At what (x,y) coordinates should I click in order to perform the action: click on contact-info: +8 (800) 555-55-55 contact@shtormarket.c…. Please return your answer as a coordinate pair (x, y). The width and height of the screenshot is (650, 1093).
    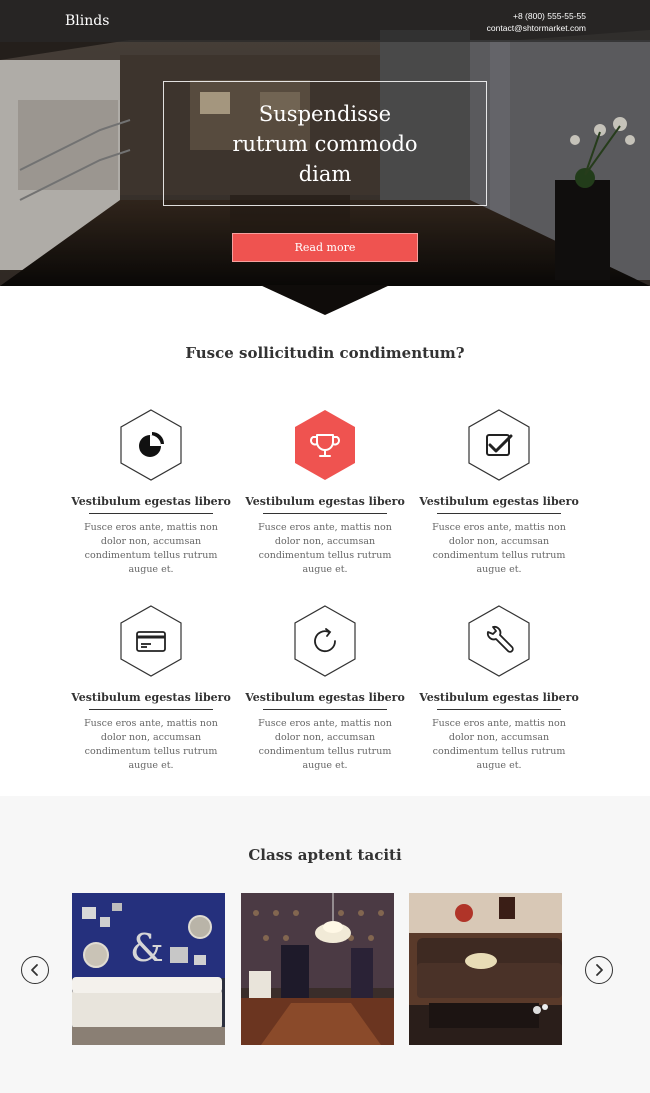
    Looking at the image, I should click on (536, 22).